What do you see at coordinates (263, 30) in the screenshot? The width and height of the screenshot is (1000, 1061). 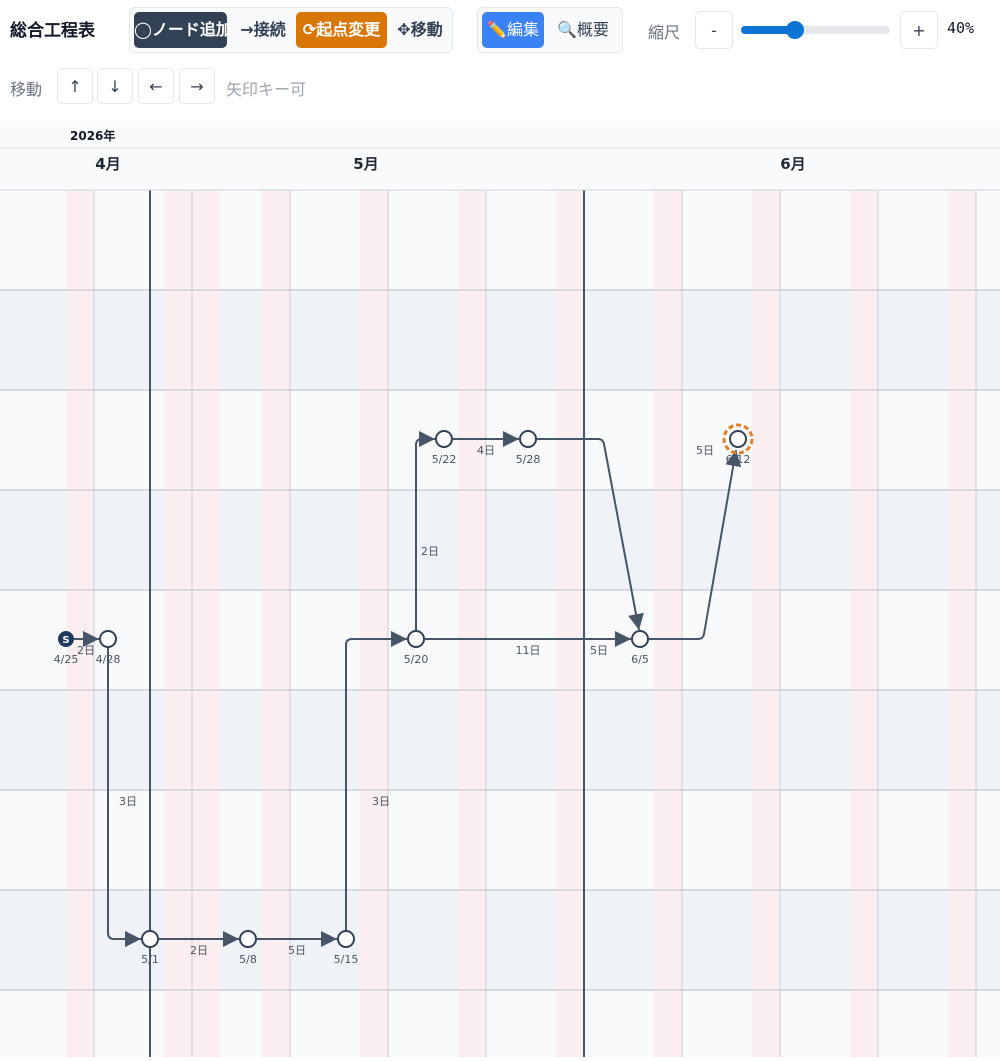 I see `connect-button: →接続` at bounding box center [263, 30].